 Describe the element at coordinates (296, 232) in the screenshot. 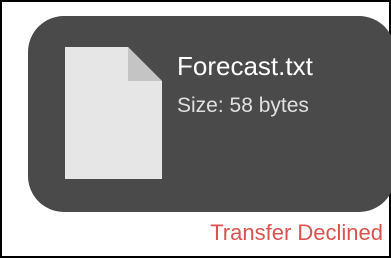

I see `transfer-status: Transfer Declined` at that location.